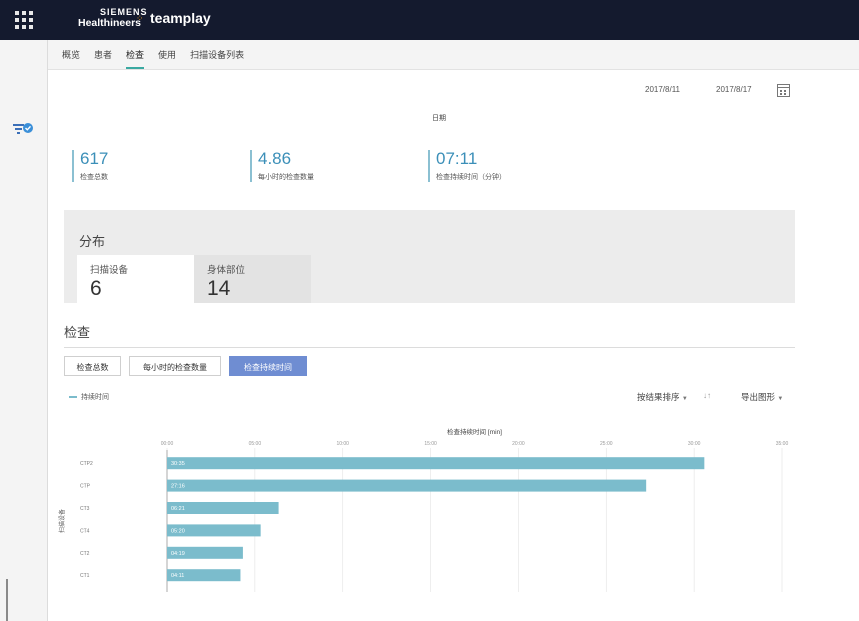 Image resolution: width=859 pixels, height=621 pixels. What do you see at coordinates (178, 487) in the screenshot?
I see `bar-value-label: 27:16` at bounding box center [178, 487].